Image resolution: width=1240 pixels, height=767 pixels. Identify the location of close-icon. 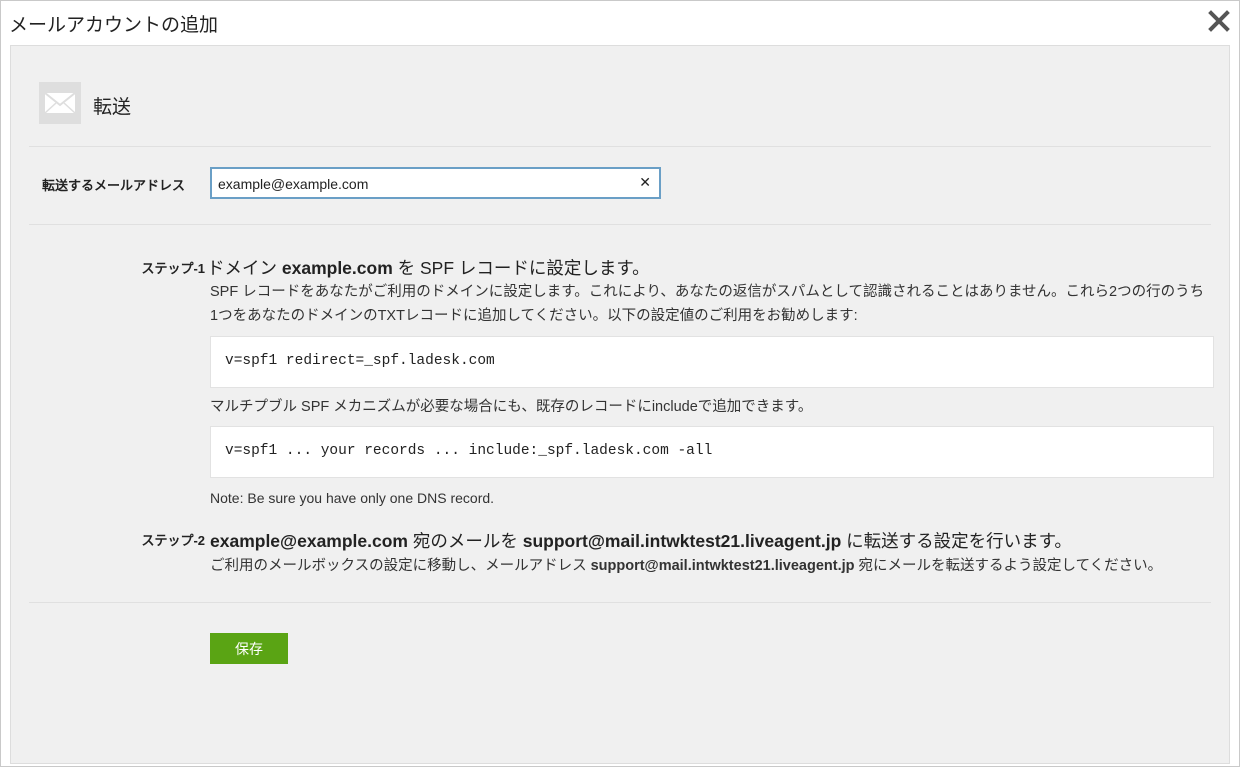
(1219, 21).